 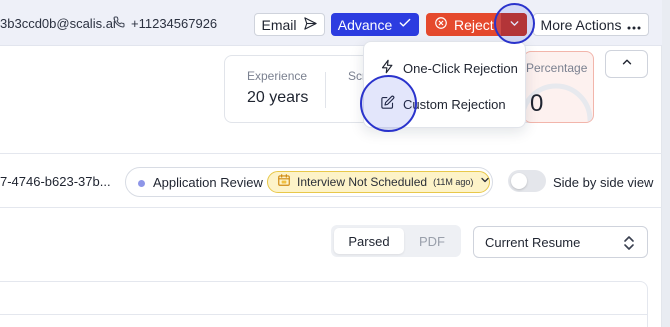 I want to click on resume-view-tabs: Parsed PDF, so click(x=396, y=241).